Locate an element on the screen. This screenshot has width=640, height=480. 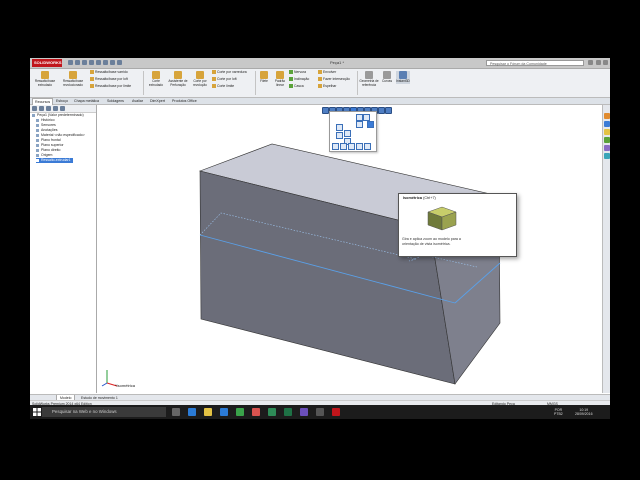
chrome-icon is located at coordinates (240, 412).